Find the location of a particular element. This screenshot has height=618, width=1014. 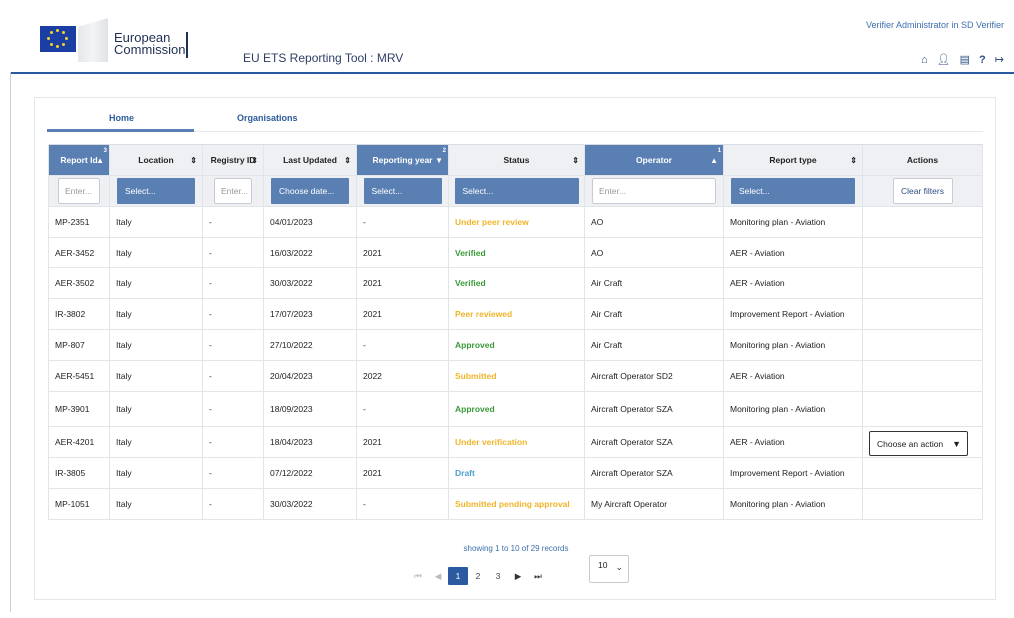

column-header-label: Registry ID is located at coordinates (233, 160).